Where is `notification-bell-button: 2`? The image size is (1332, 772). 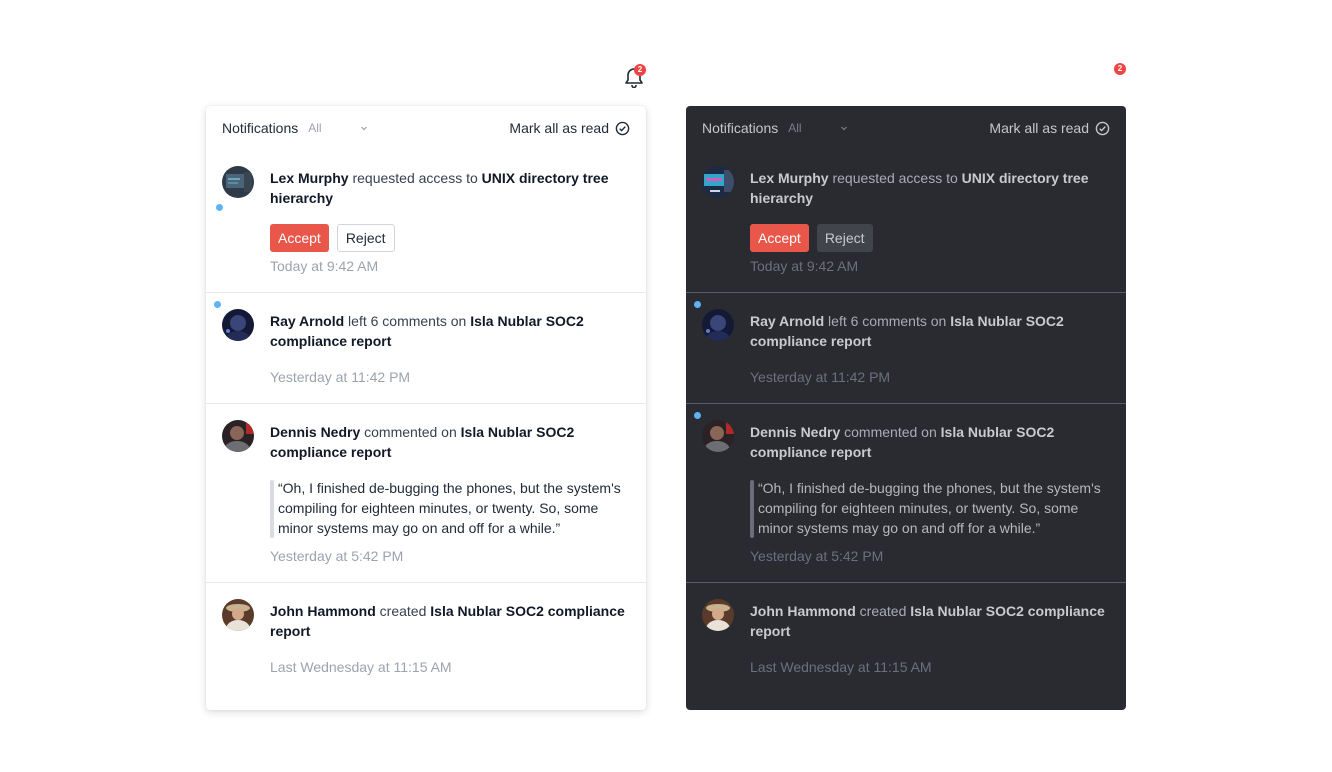 notification-bell-button: 2 is located at coordinates (634, 77).